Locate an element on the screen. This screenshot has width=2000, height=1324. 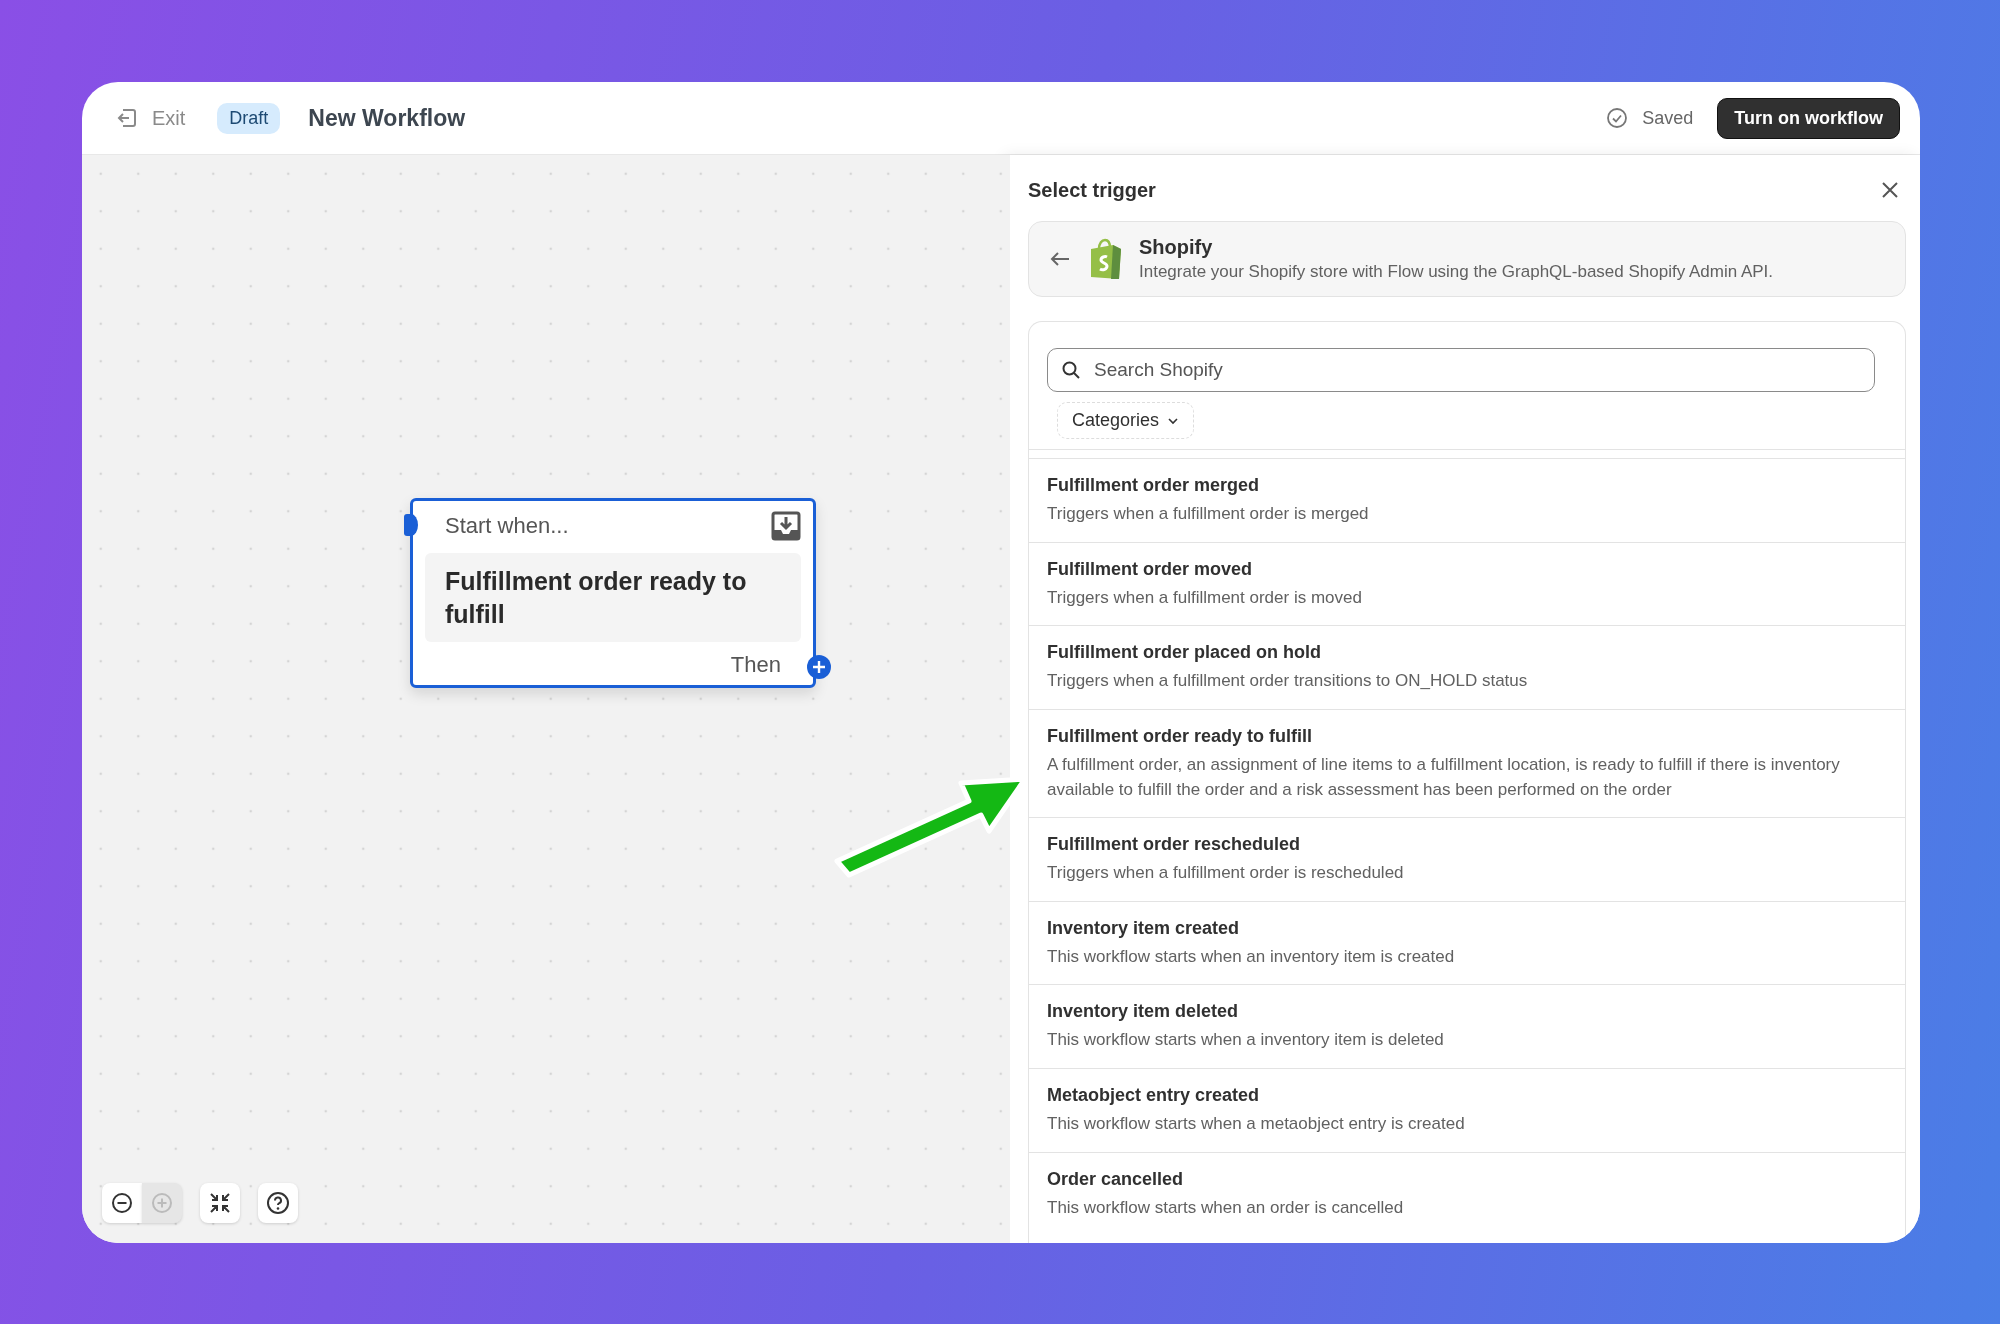
inbox-download-icon is located at coordinates (786, 526).